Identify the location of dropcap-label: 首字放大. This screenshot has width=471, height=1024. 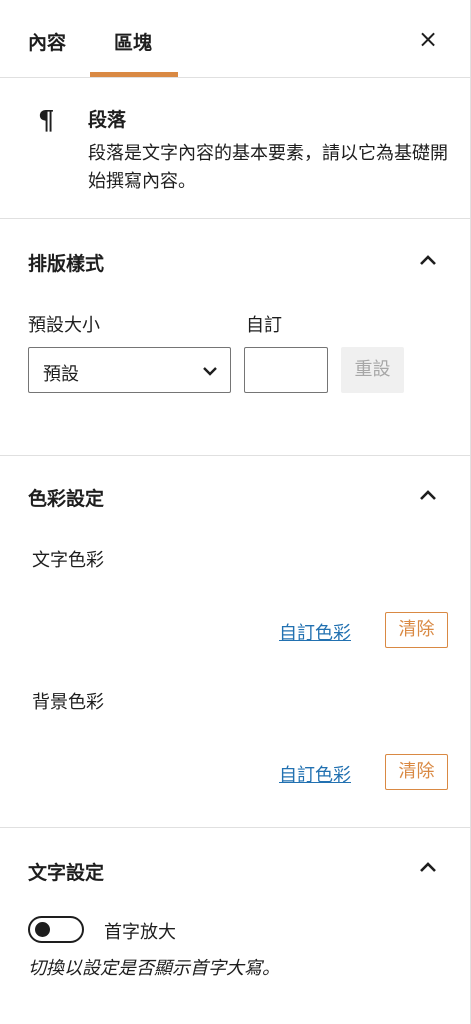
(140, 932).